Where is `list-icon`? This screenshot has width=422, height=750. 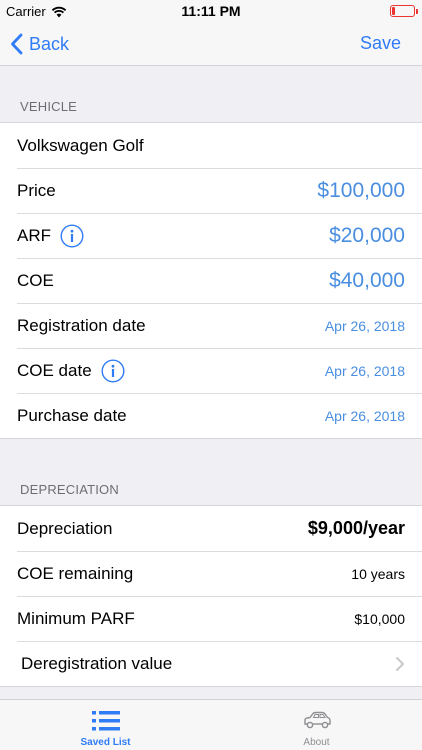 list-icon is located at coordinates (105, 721).